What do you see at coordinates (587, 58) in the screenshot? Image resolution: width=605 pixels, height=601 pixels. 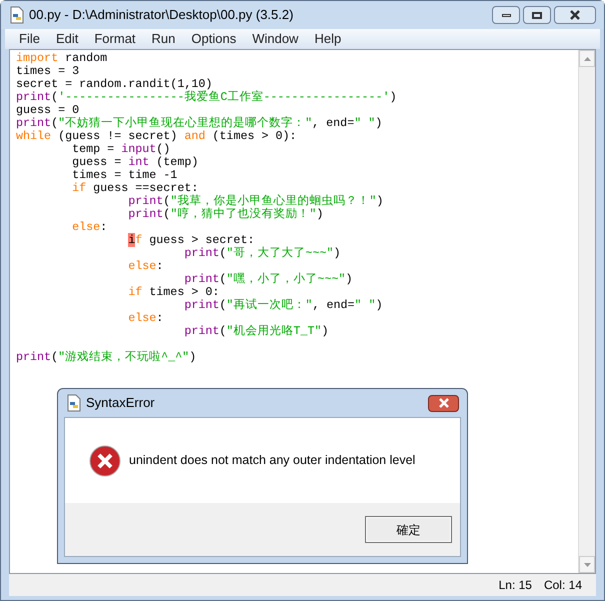 I see `scroll-up-icon` at bounding box center [587, 58].